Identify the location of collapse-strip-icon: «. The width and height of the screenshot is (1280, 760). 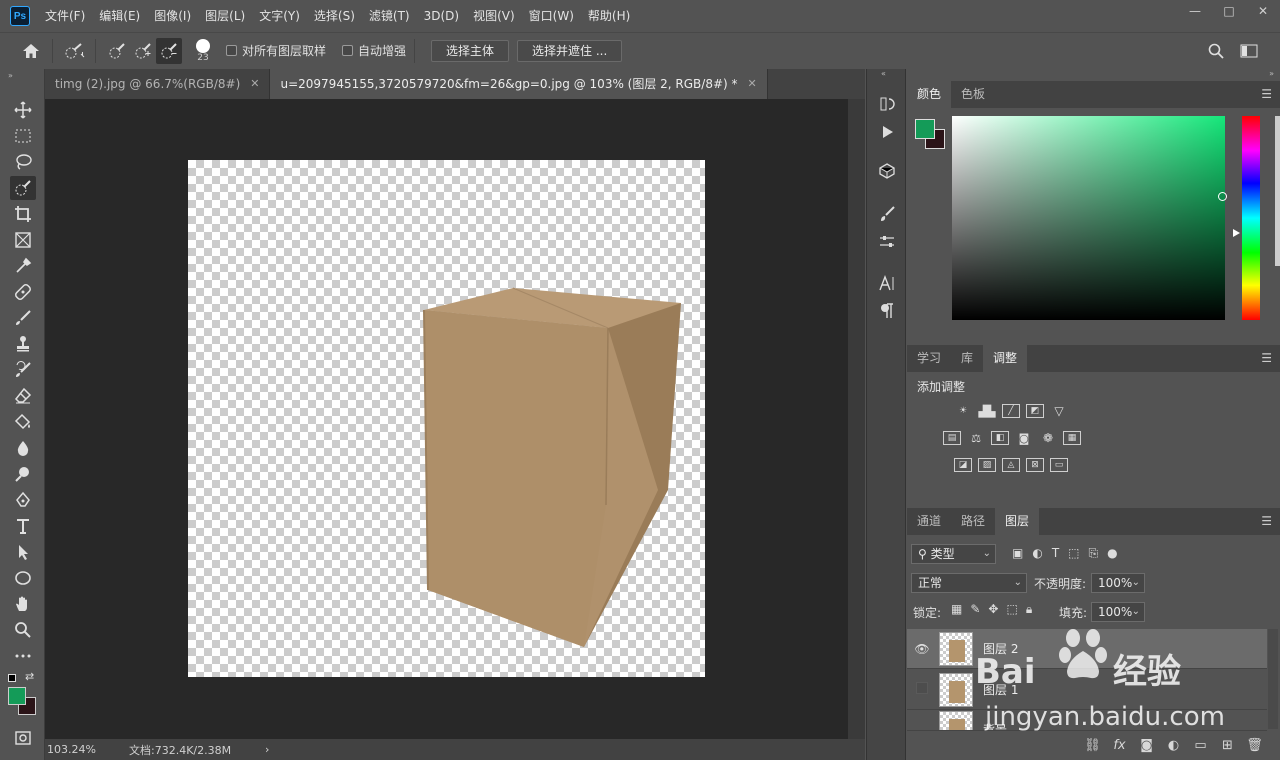
(883, 73).